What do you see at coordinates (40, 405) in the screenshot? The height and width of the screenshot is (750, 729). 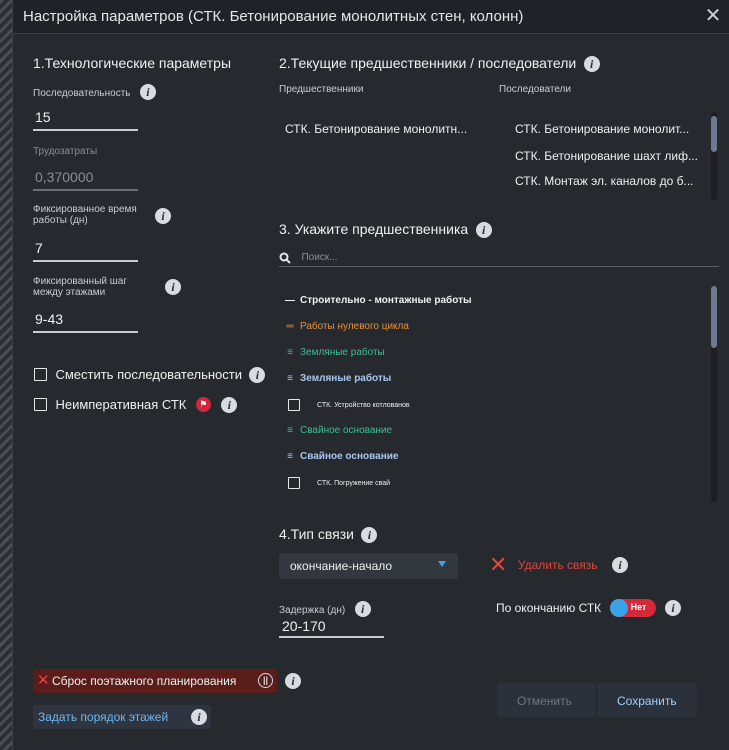 I see `nonimperative-checkbox` at bounding box center [40, 405].